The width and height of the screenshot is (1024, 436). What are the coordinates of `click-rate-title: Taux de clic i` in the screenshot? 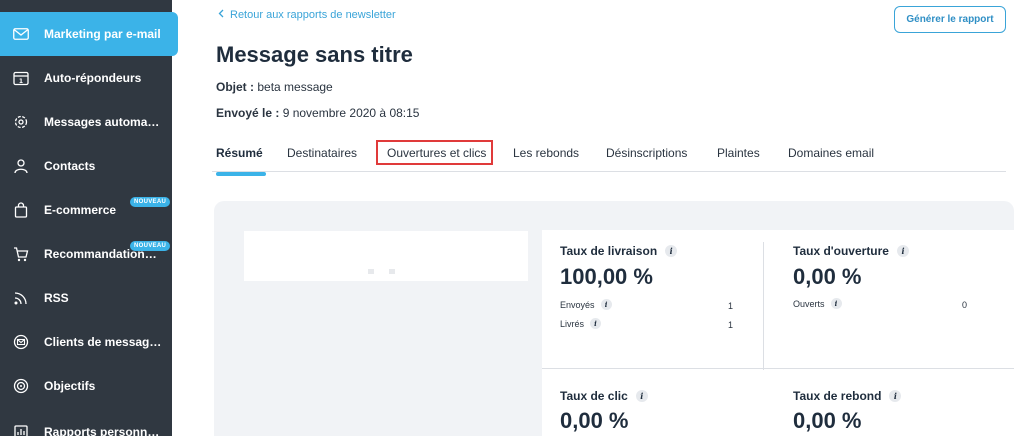 It's located at (604, 396).